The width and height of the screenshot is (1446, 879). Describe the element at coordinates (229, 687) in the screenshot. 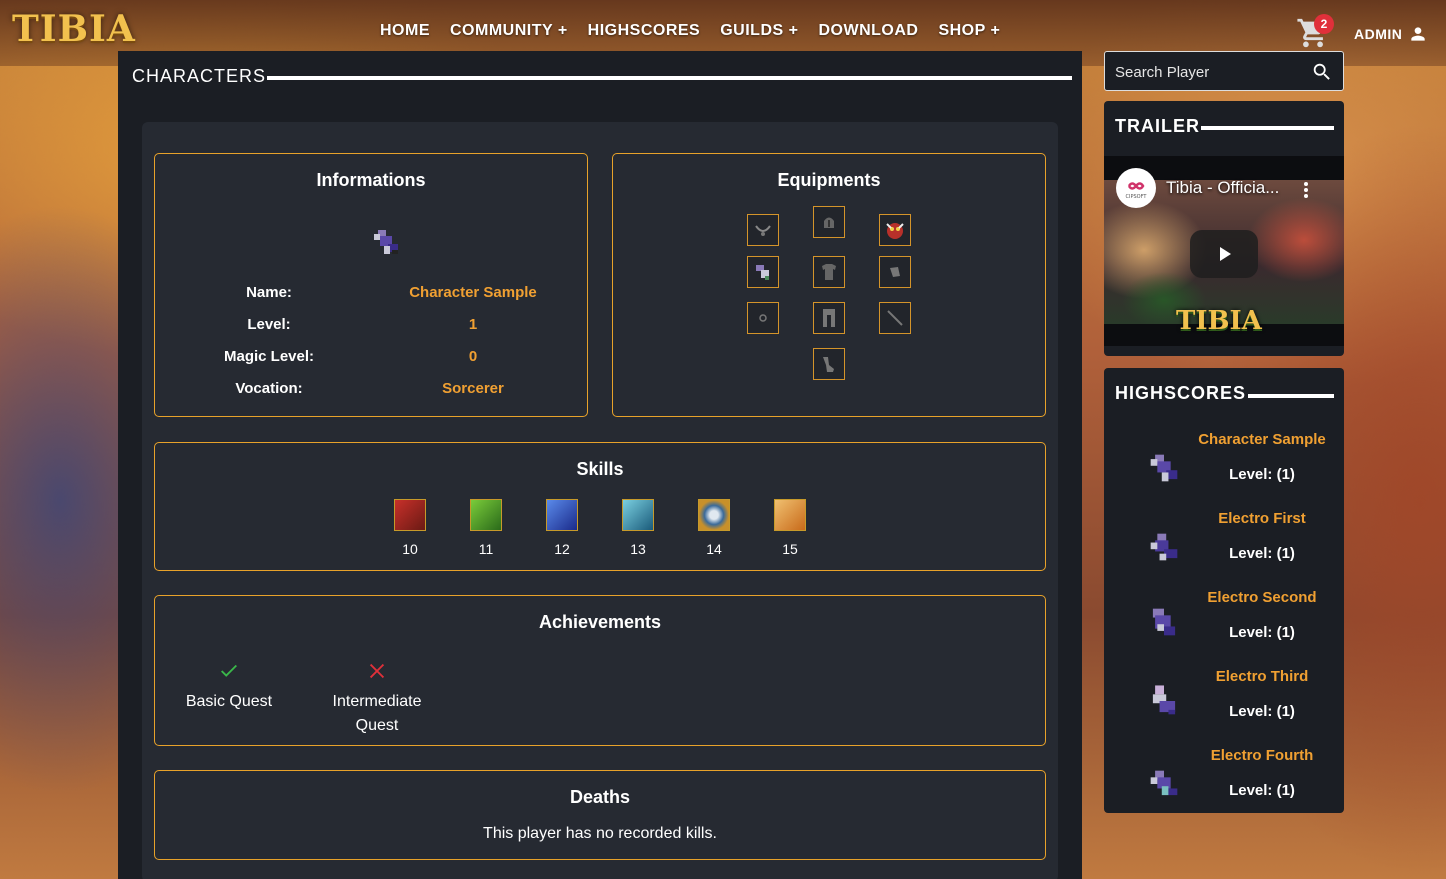

I see `achievement-item: Basic Quest` at that location.